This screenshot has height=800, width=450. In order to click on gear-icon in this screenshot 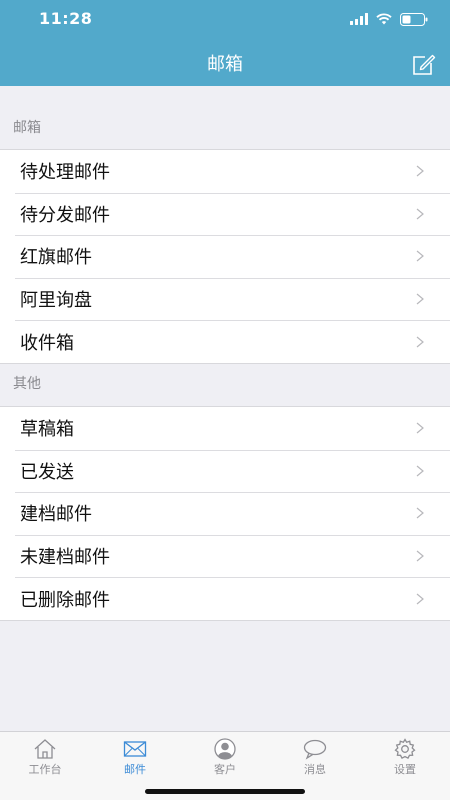, I will do `click(405, 748)`.